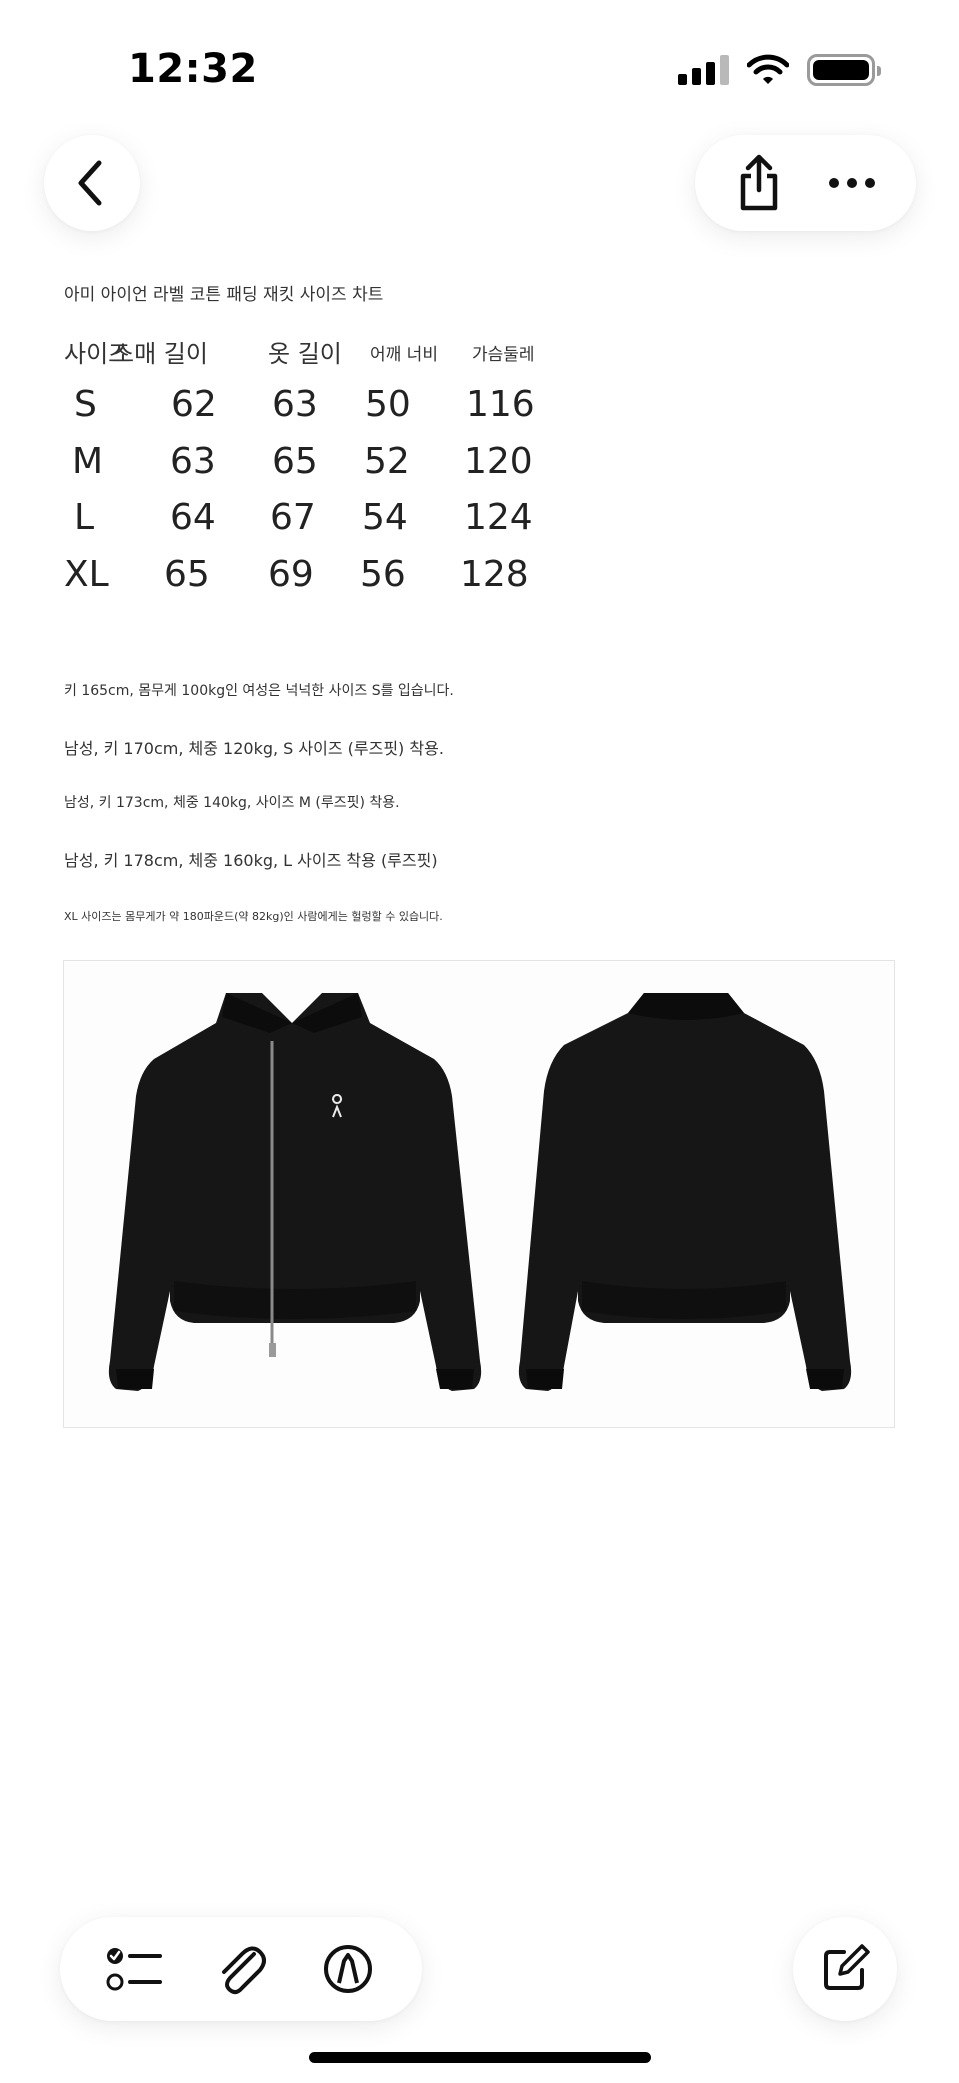 The height and width of the screenshot is (2083, 959). I want to click on doc-title: 아미 아이언 라벨 코튼 패딩 재킷 사이즈 차트, so click(224, 295).